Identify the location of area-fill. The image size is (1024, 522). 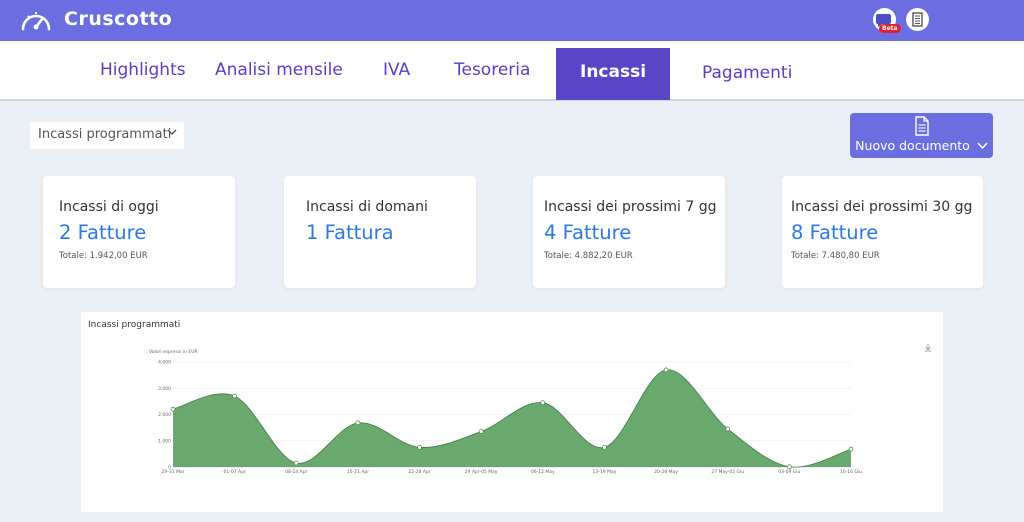
(512, 418).